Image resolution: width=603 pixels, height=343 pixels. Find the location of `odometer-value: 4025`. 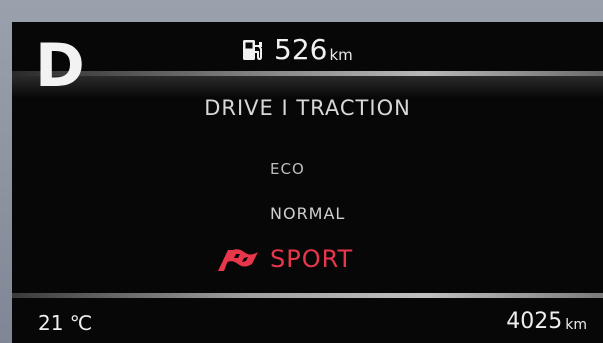

odometer-value: 4025 is located at coordinates (534, 321).